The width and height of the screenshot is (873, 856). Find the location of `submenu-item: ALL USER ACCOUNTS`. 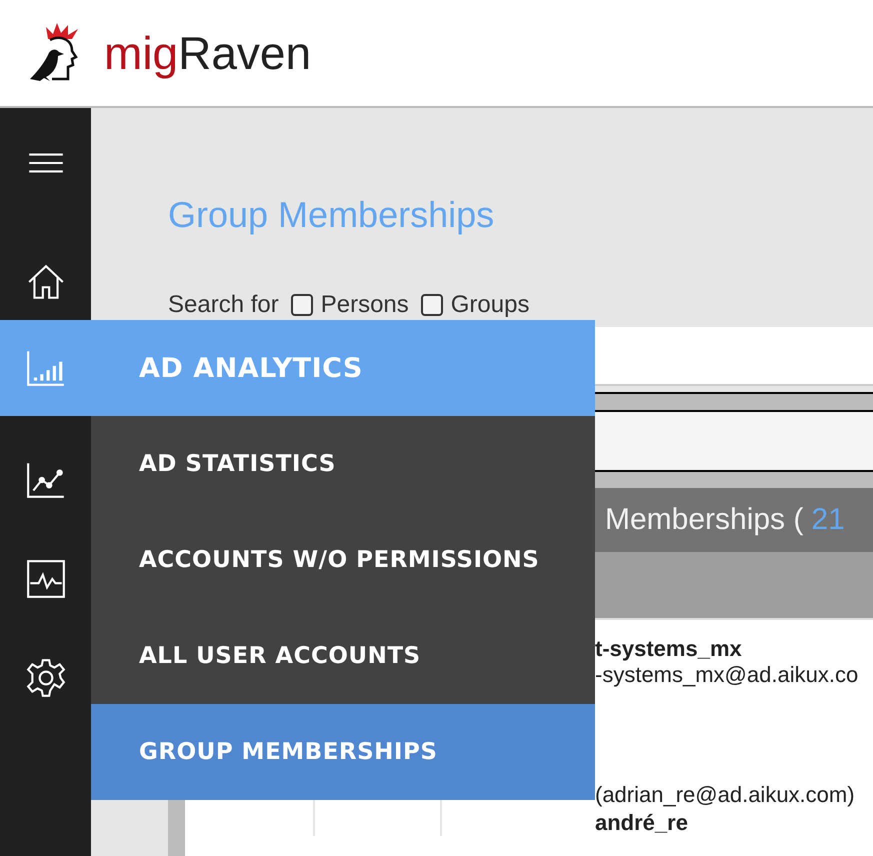

submenu-item: ALL USER ACCOUNTS is located at coordinates (343, 656).